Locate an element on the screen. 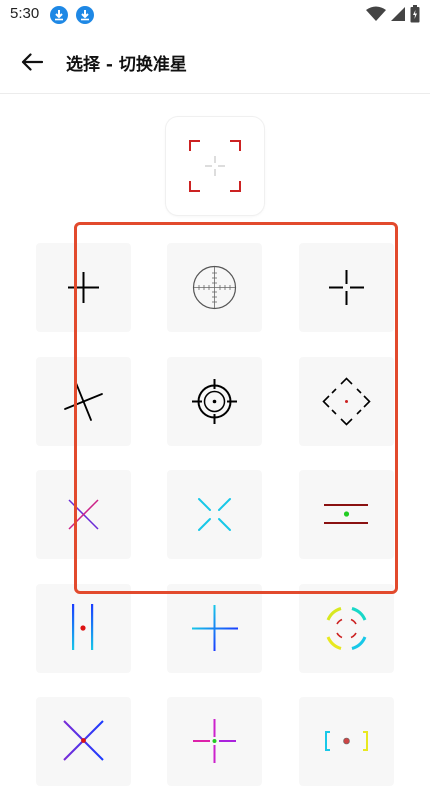  crosshair-option-dashed-diamond is located at coordinates (346, 401).